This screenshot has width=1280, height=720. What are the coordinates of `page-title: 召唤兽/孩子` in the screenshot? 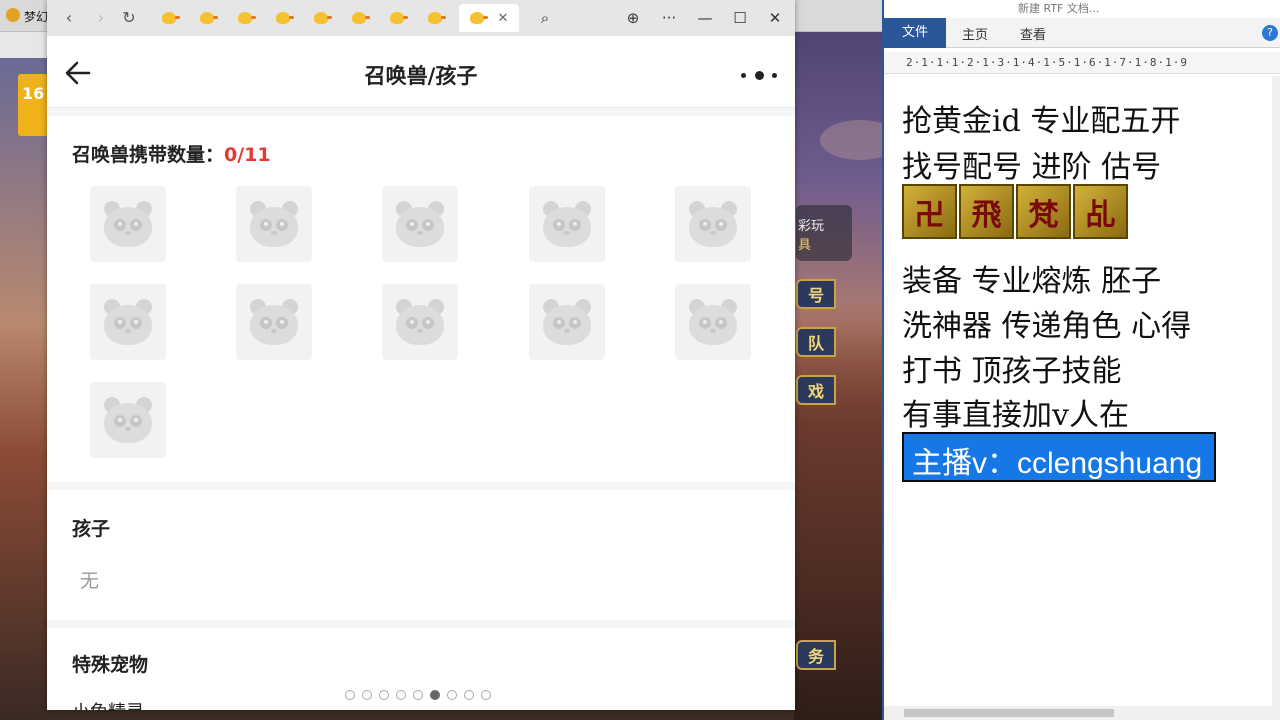 It's located at (421, 76).